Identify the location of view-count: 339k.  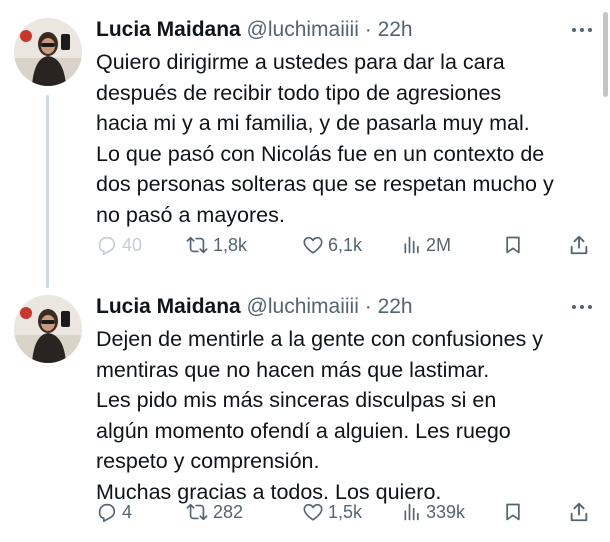
(446, 511).